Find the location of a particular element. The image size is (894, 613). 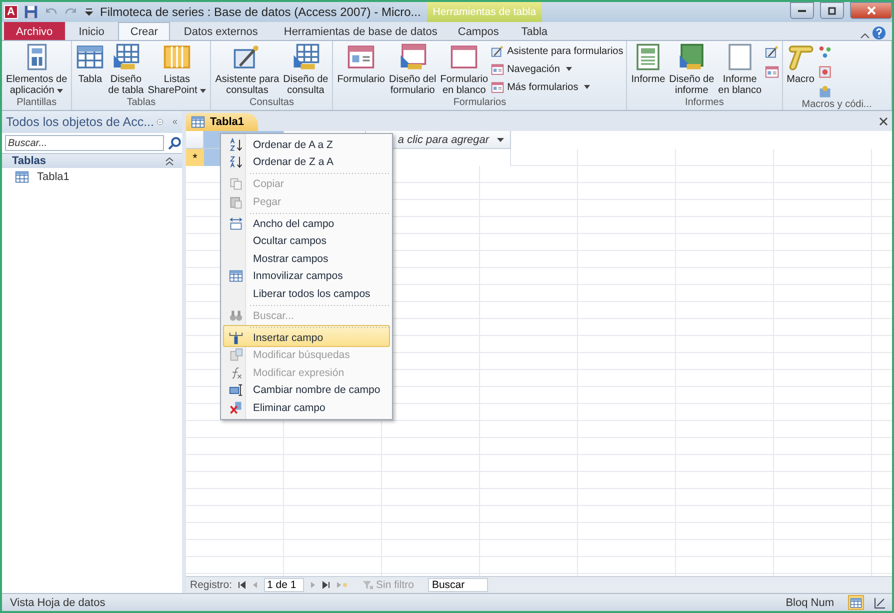

ribbon-button: Diseño de informe is located at coordinates (692, 70).